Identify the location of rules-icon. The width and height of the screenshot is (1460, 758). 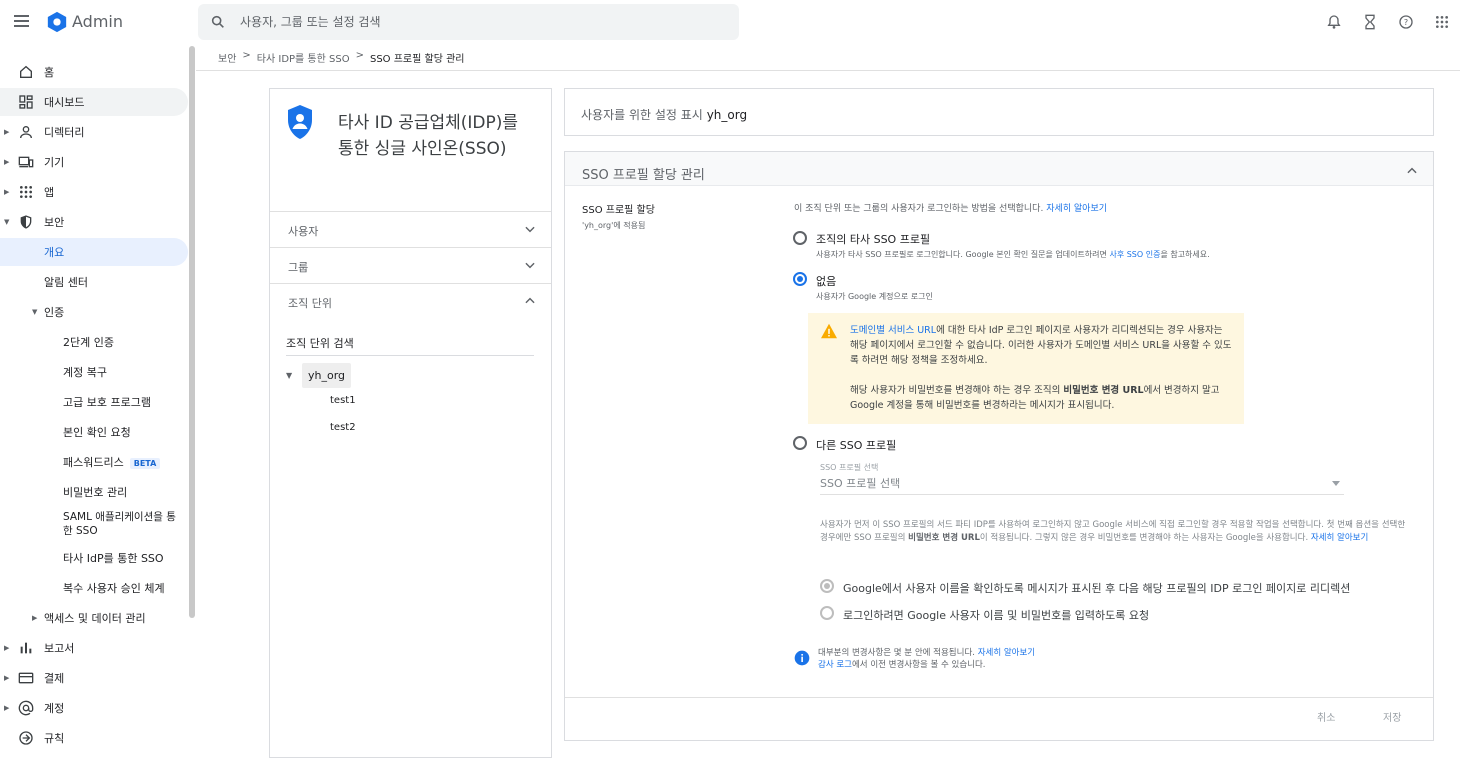
(26, 738).